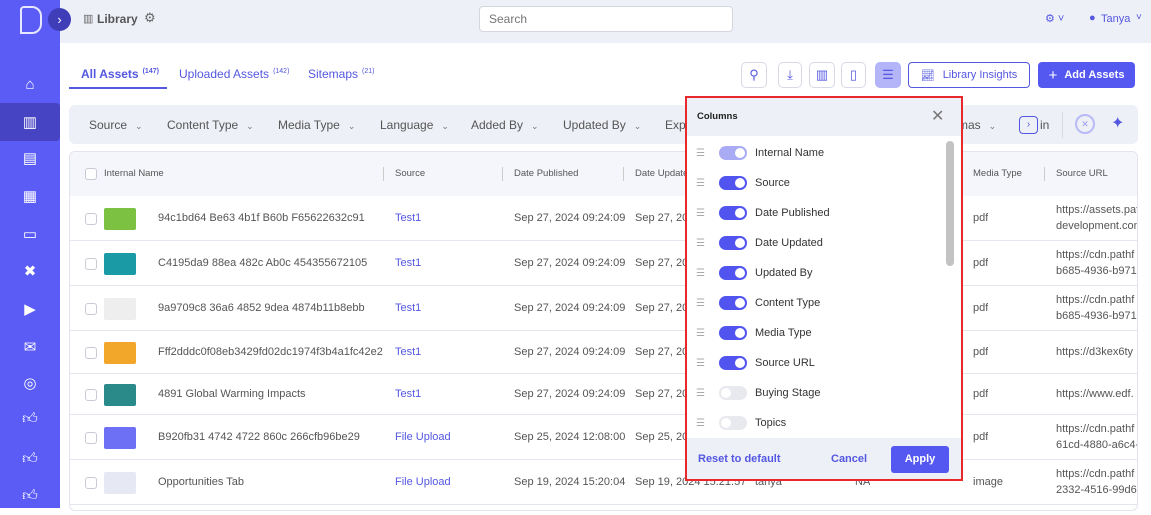 The image size is (1151, 515). I want to click on asset-name: C4195da9 88ea 482c Ab0c 454355672105, so click(273, 263).